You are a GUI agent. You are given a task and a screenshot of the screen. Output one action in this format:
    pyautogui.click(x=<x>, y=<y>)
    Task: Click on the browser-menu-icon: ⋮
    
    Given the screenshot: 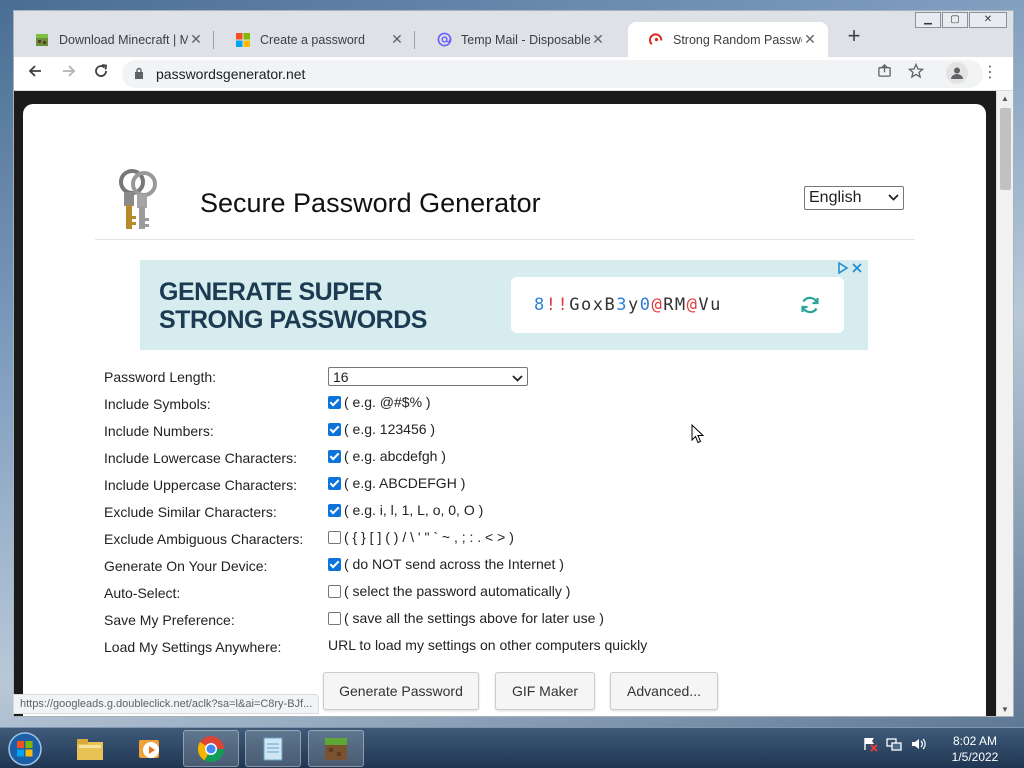 What is the action you would take?
    pyautogui.click(x=990, y=73)
    